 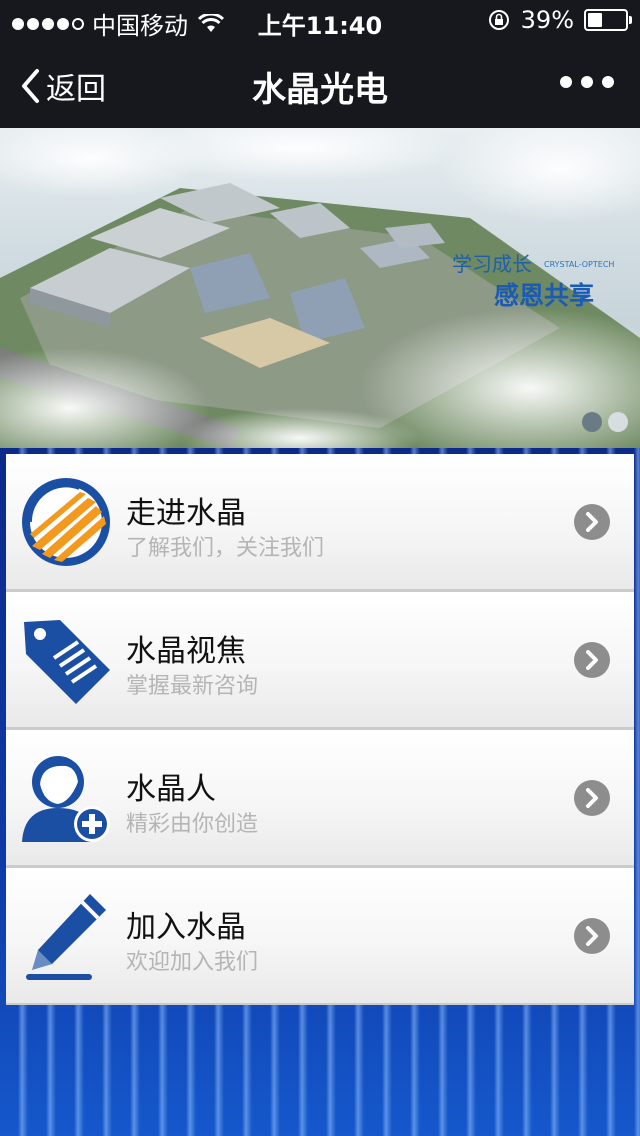 What do you see at coordinates (320, 661) in the screenshot?
I see `menu-item-news: 水晶视焦 掌握最新咨询` at bounding box center [320, 661].